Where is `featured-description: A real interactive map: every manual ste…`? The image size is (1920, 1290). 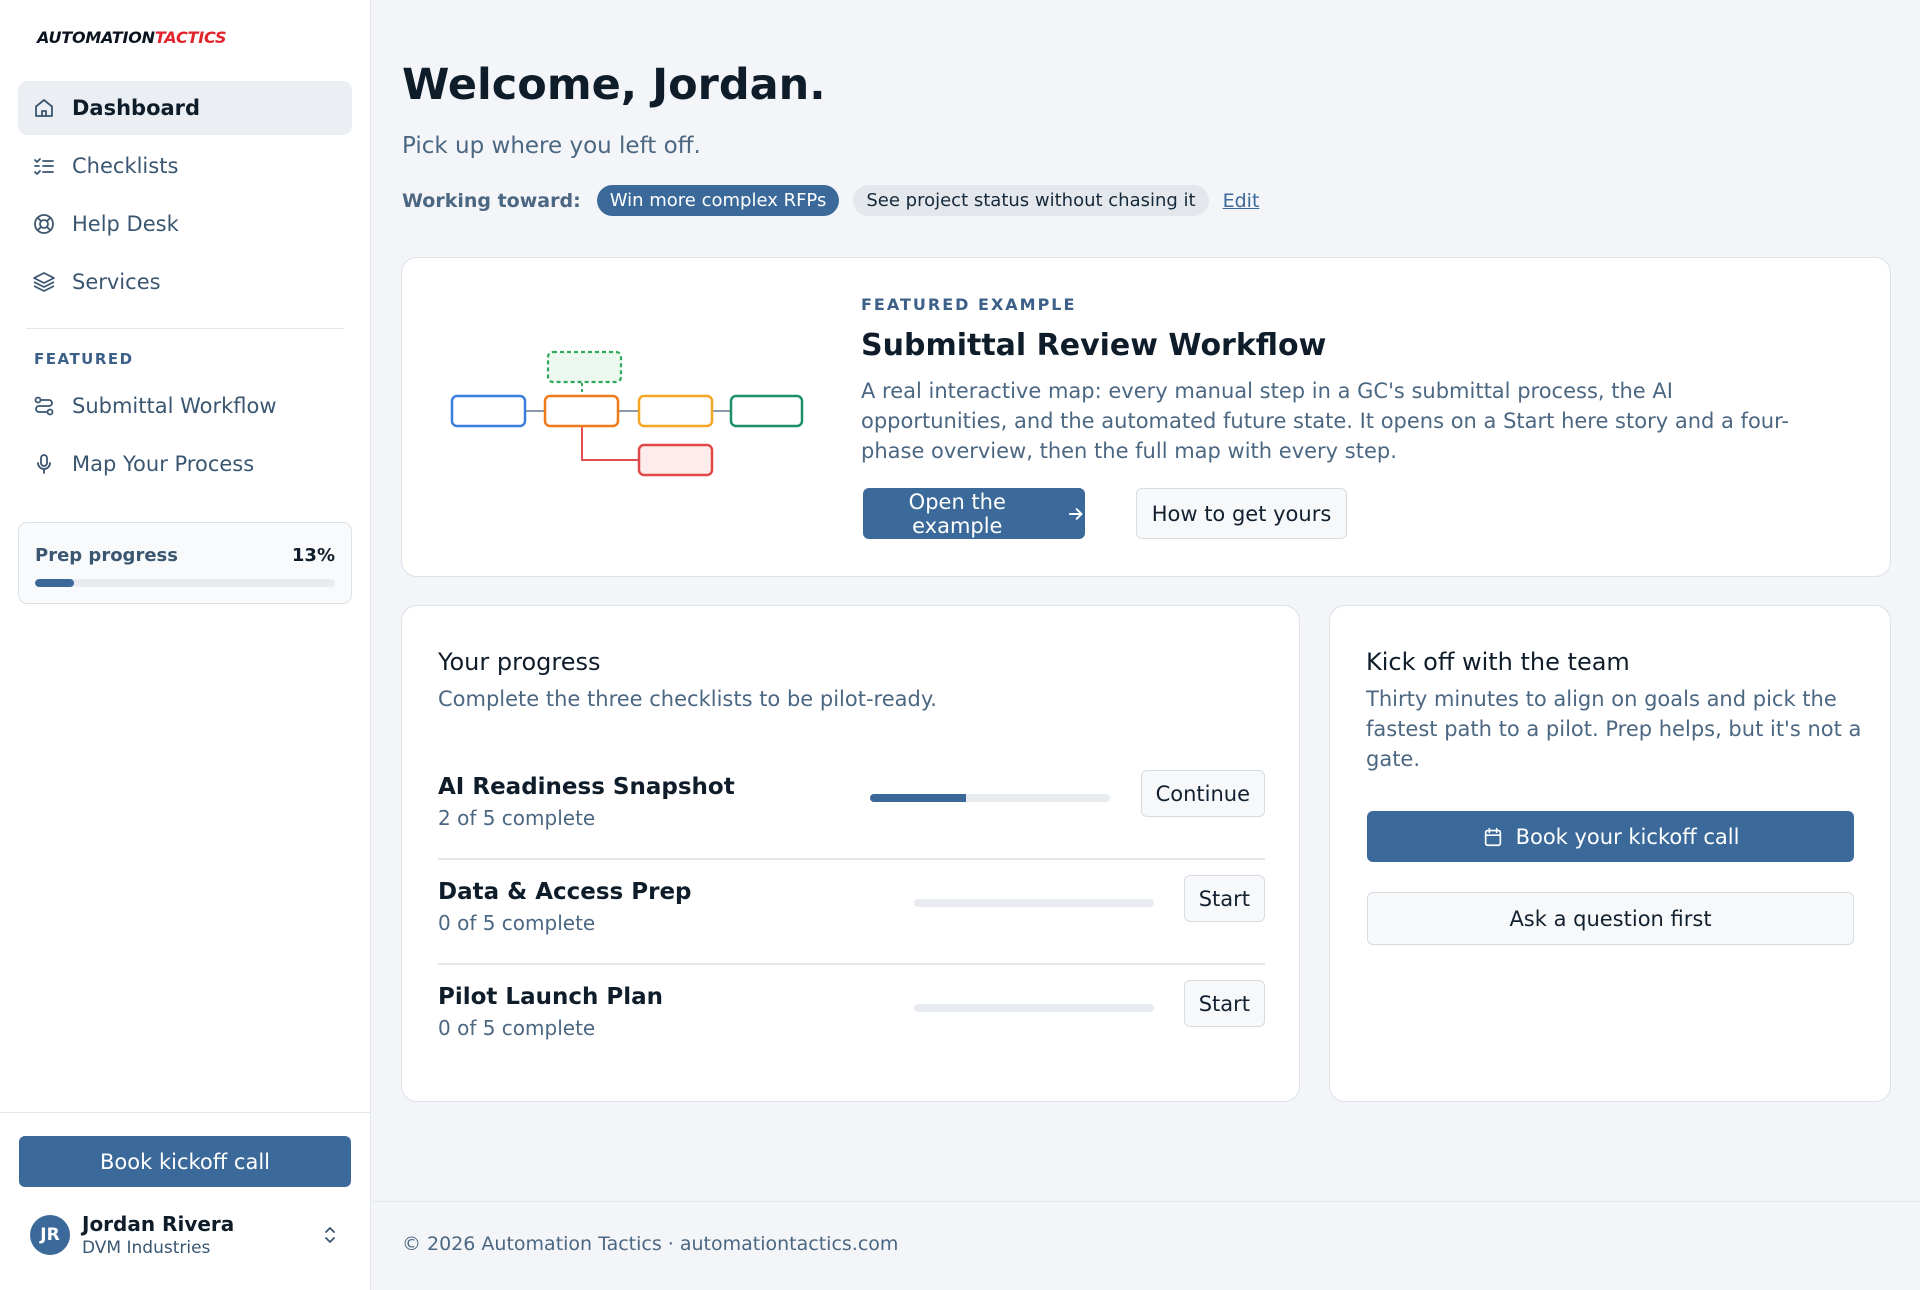
featured-description: A real interactive map: every manual ste… is located at coordinates (1325, 421).